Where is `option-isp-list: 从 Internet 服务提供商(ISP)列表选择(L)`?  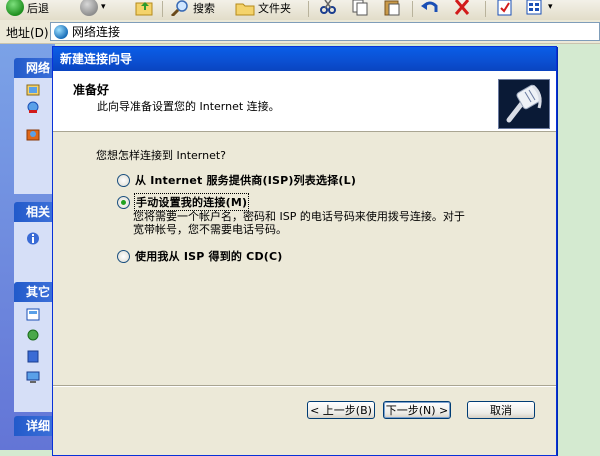 option-isp-list: 从 Internet 服务提供商(ISP)列表选择(L) is located at coordinates (236, 180).